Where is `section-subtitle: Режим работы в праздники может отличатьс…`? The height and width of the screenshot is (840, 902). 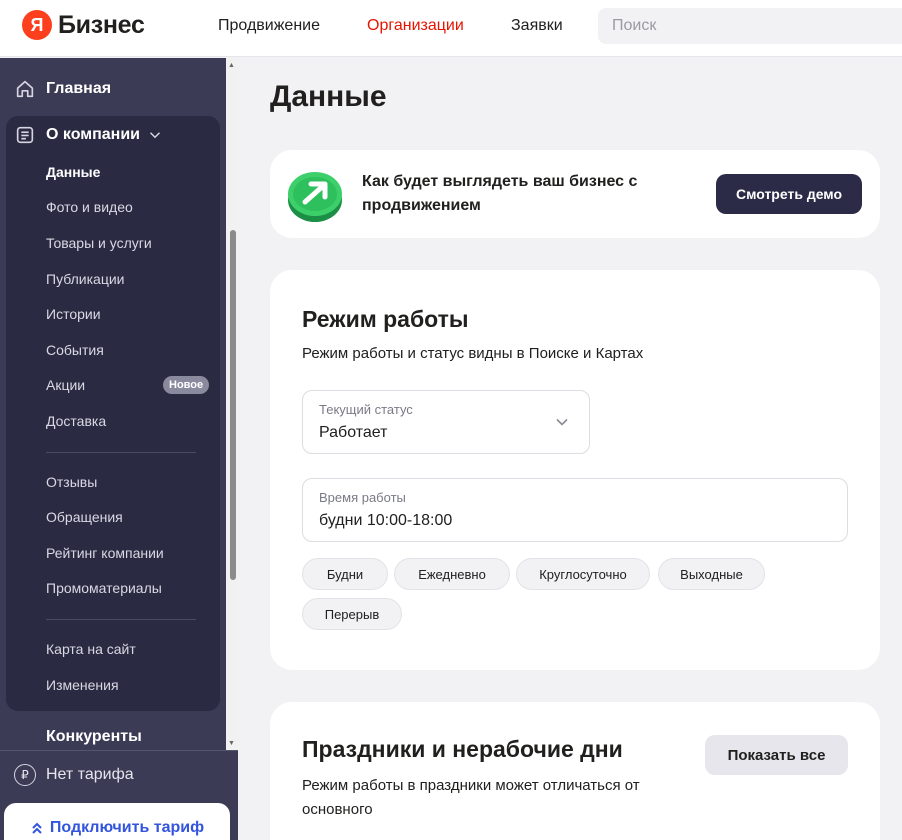 section-subtitle: Режим работы в праздники может отличатьс… is located at coordinates (471, 797).